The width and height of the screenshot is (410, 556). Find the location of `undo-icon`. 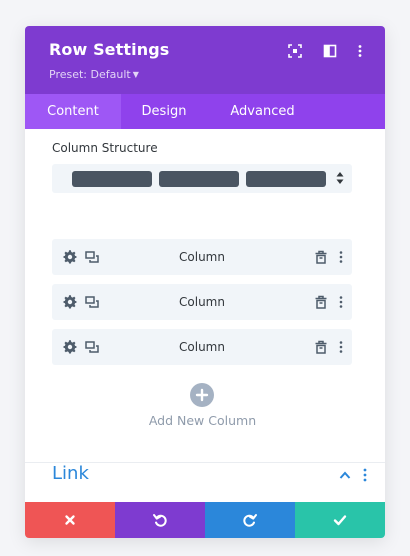

undo-icon is located at coordinates (160, 520).